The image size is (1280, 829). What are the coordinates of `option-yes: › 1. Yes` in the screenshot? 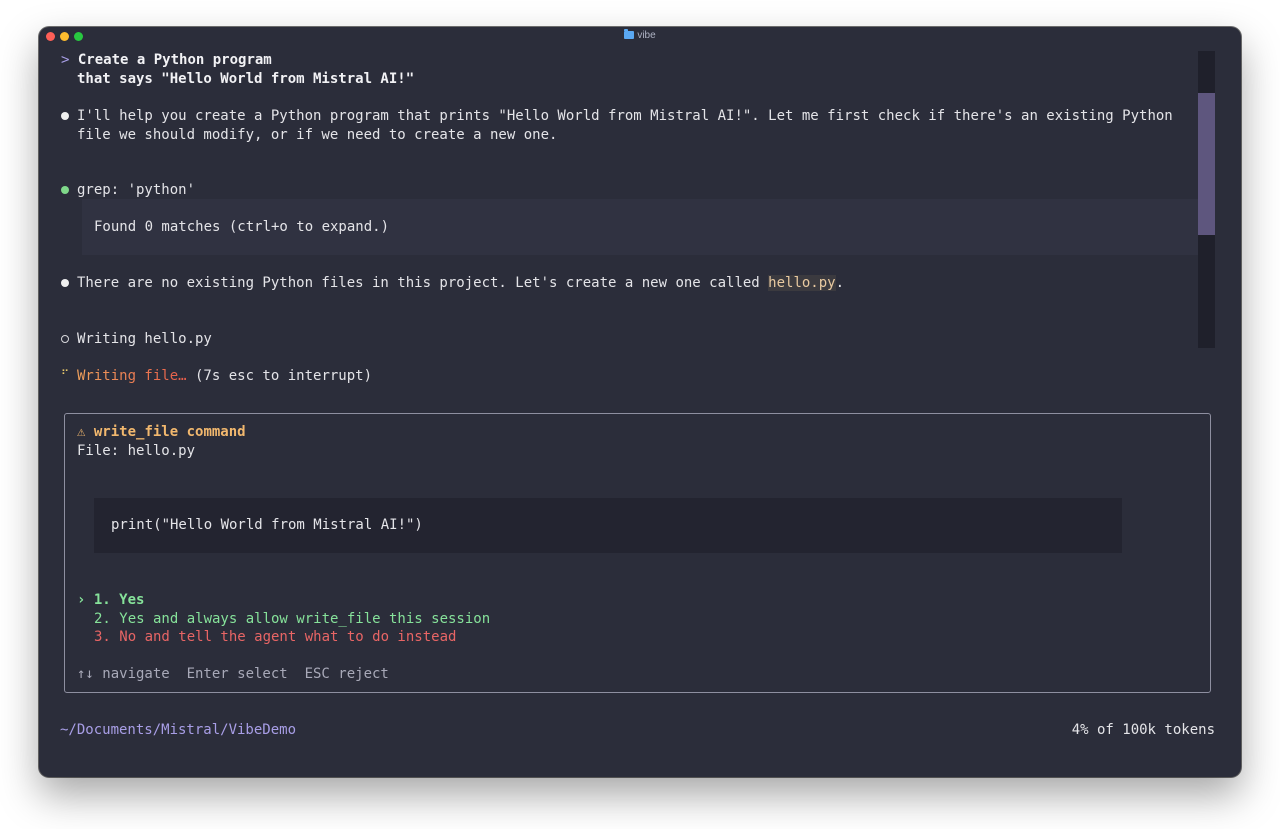 It's located at (110, 600).